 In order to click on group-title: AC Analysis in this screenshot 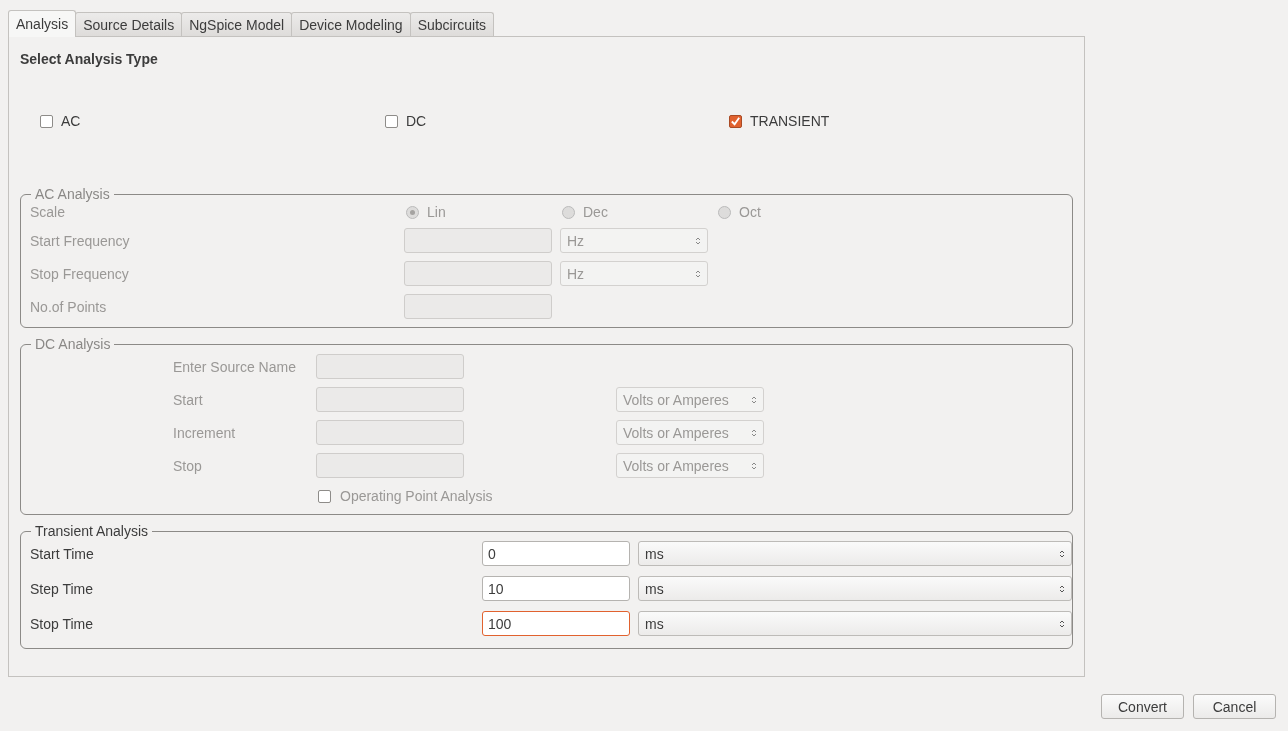, I will do `click(72, 194)`.